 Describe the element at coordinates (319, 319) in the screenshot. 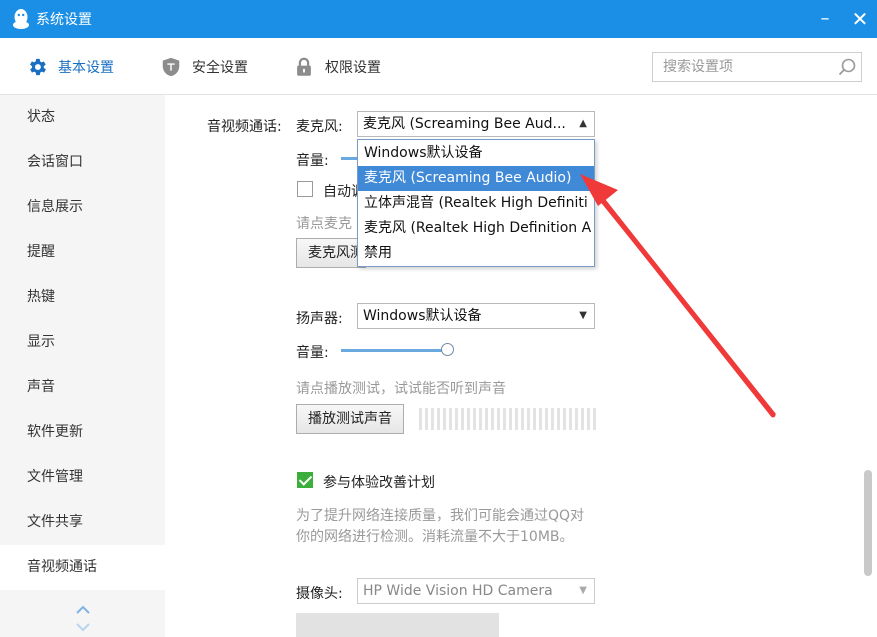

I see `speaker-label: 扬声器:` at that location.